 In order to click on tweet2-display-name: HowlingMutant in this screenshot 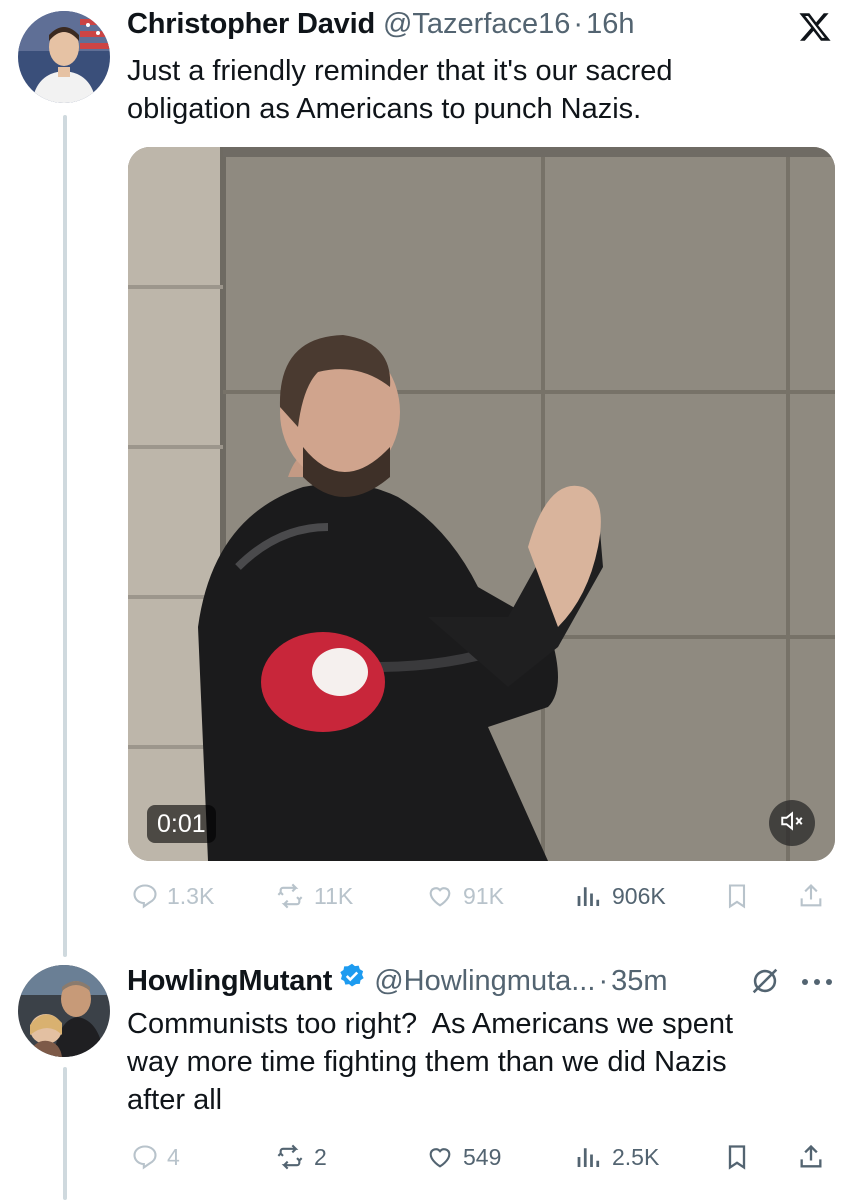, I will do `click(229, 981)`.